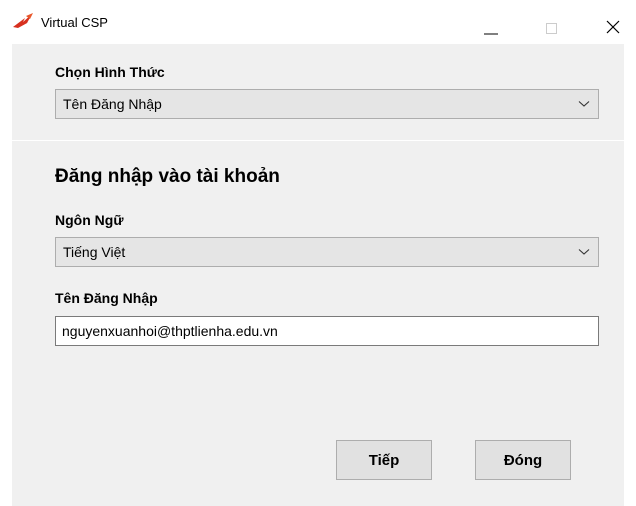 The height and width of the screenshot is (506, 636). I want to click on maximize-button, so click(552, 22).